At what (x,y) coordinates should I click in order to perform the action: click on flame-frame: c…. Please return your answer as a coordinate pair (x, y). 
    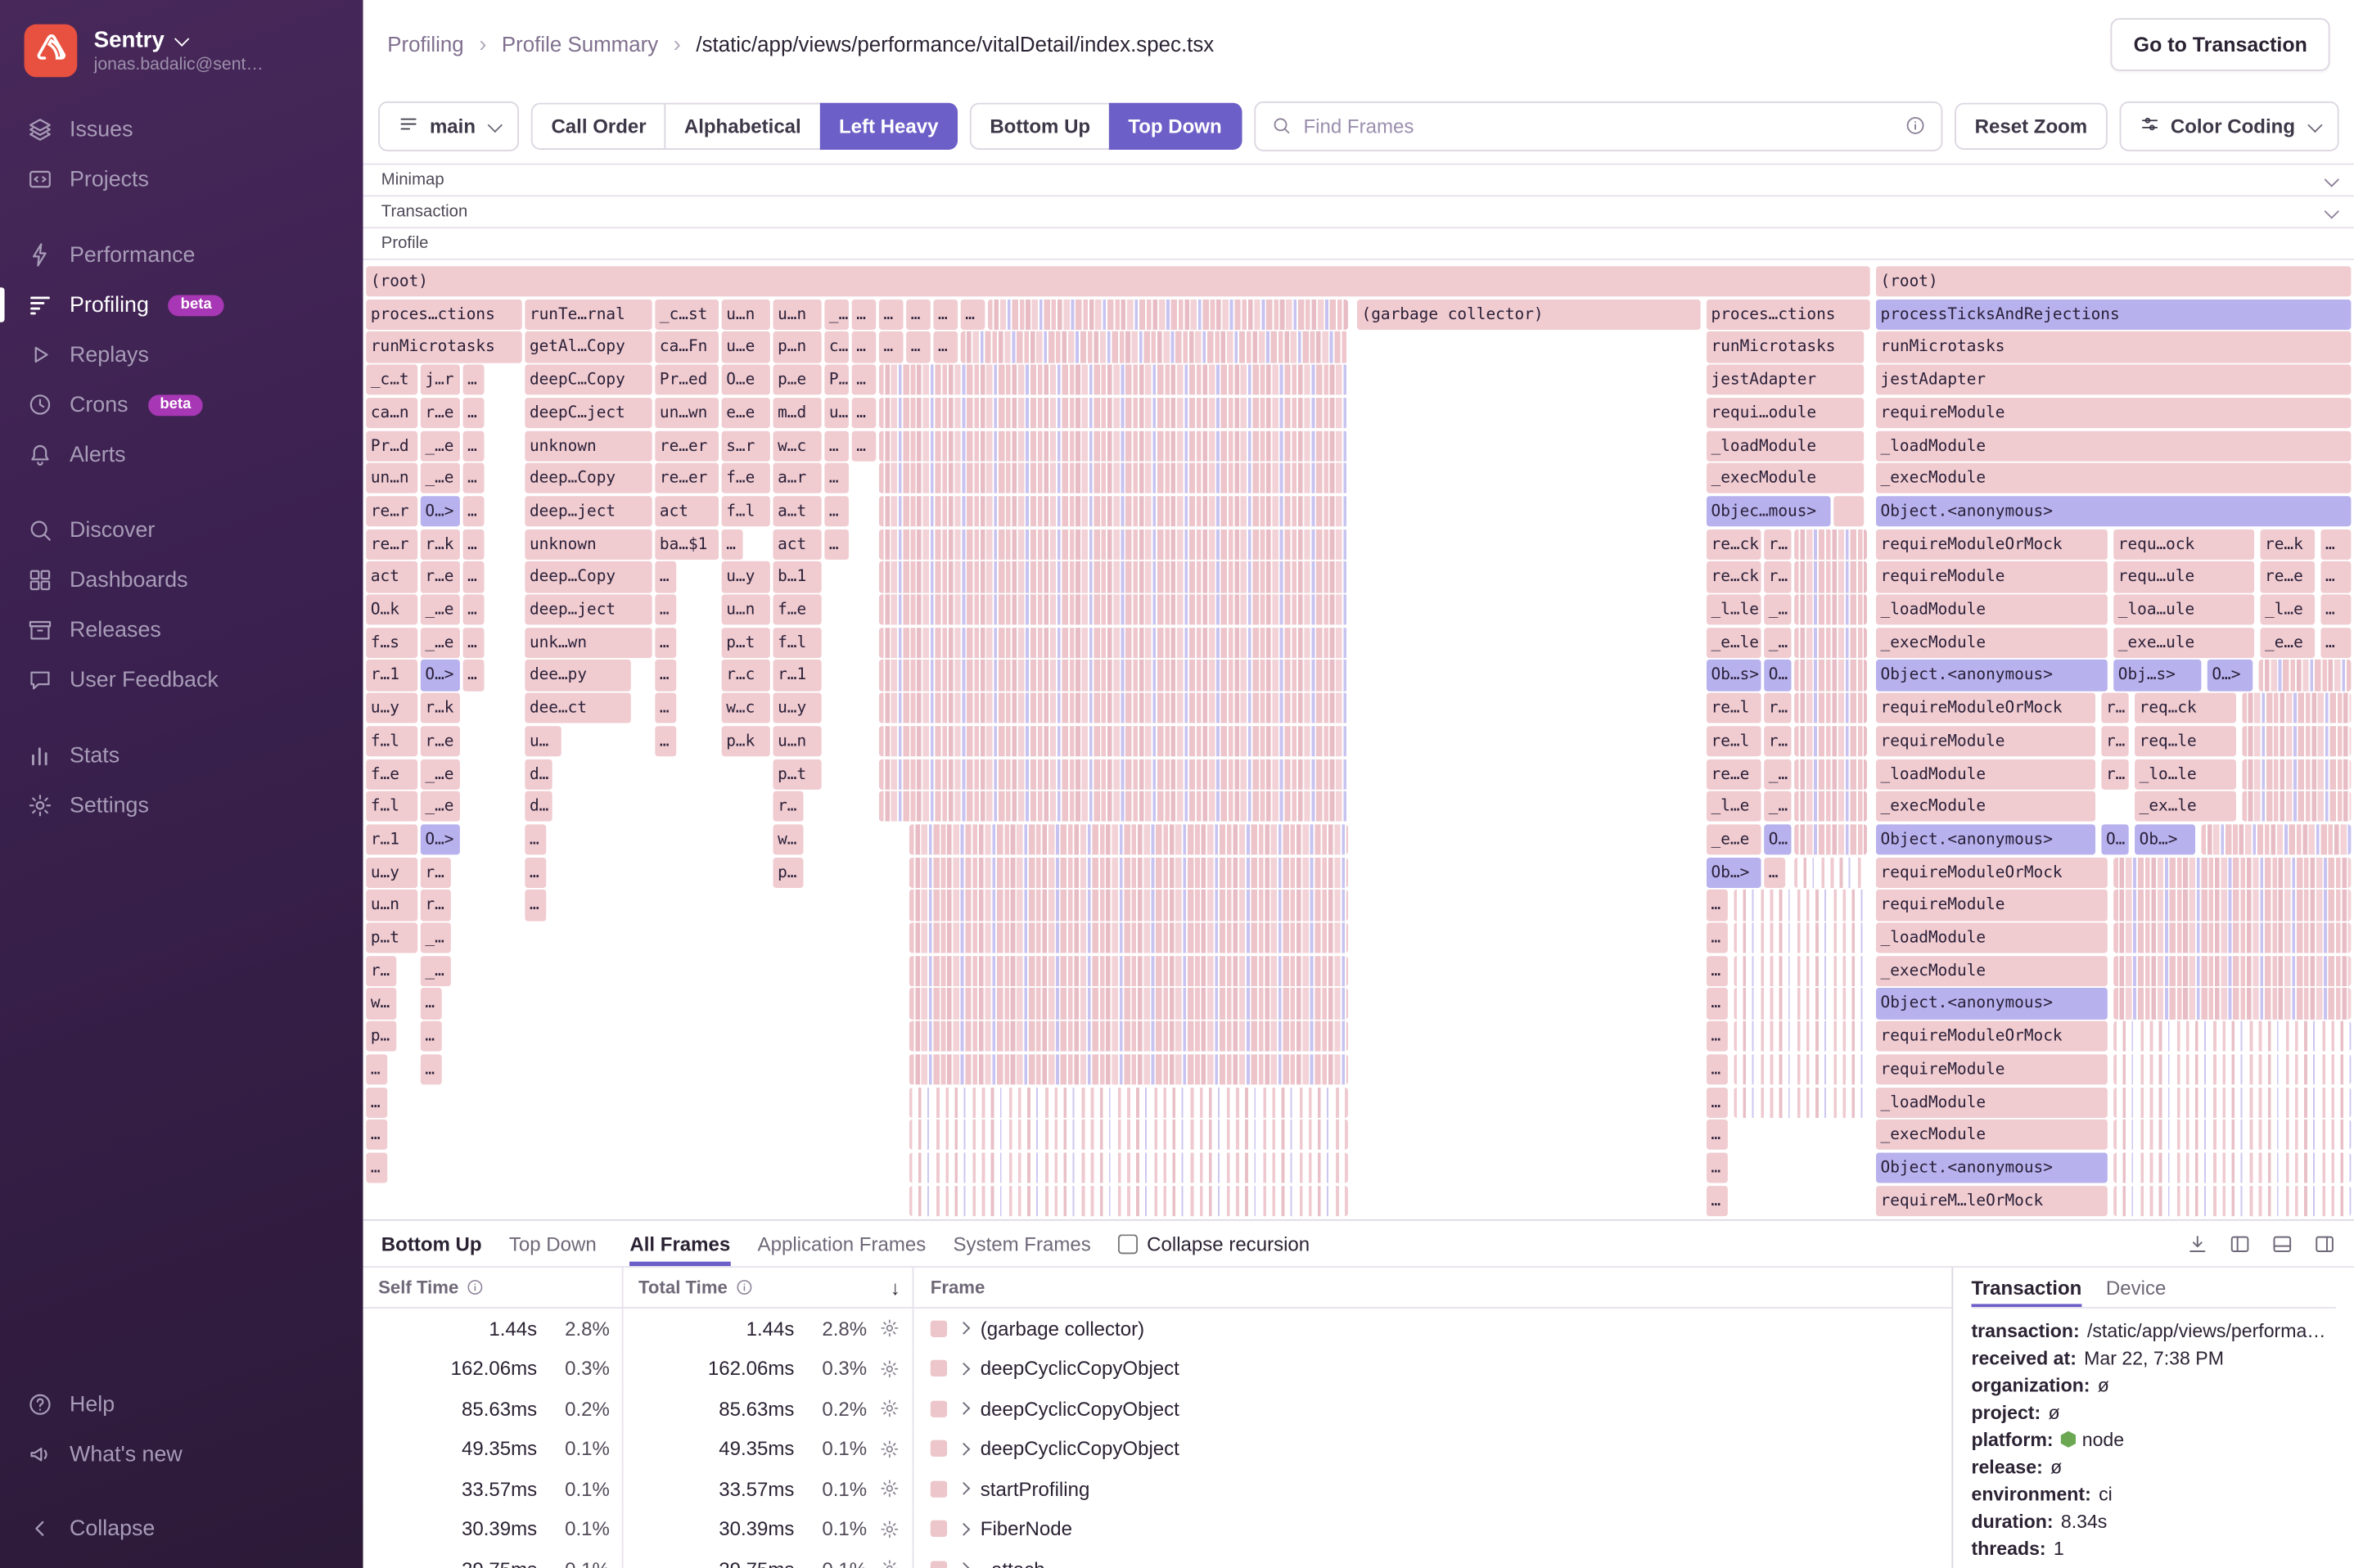
    Looking at the image, I should click on (836, 347).